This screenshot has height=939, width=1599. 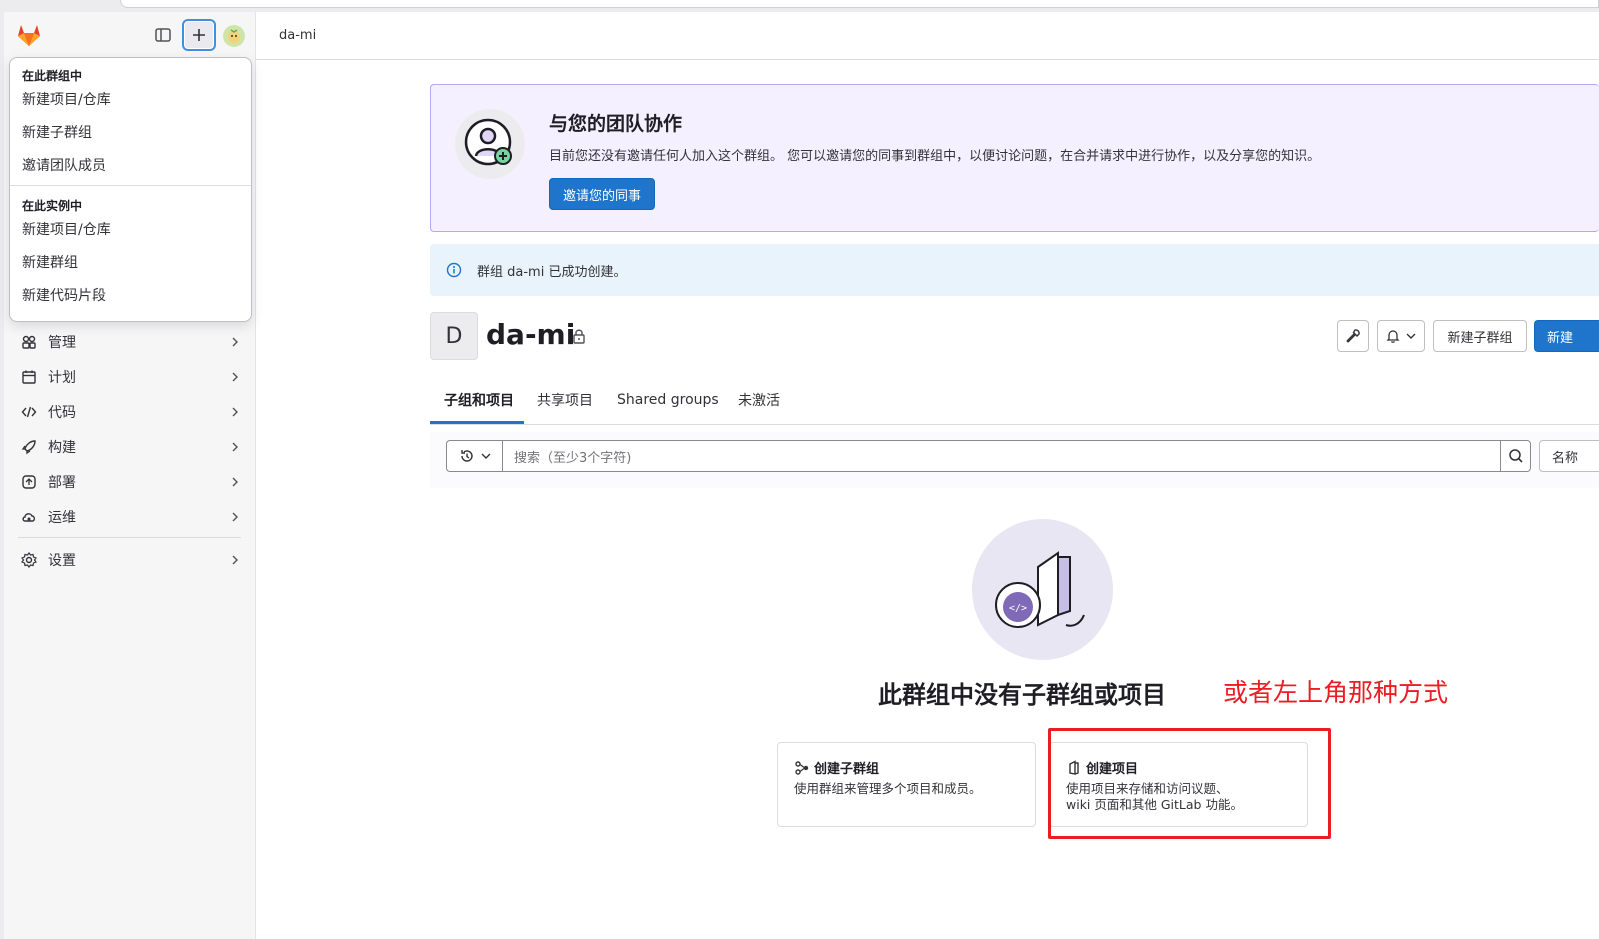 What do you see at coordinates (62, 412) in the screenshot?
I see `sidebar-item-label: 代码` at bounding box center [62, 412].